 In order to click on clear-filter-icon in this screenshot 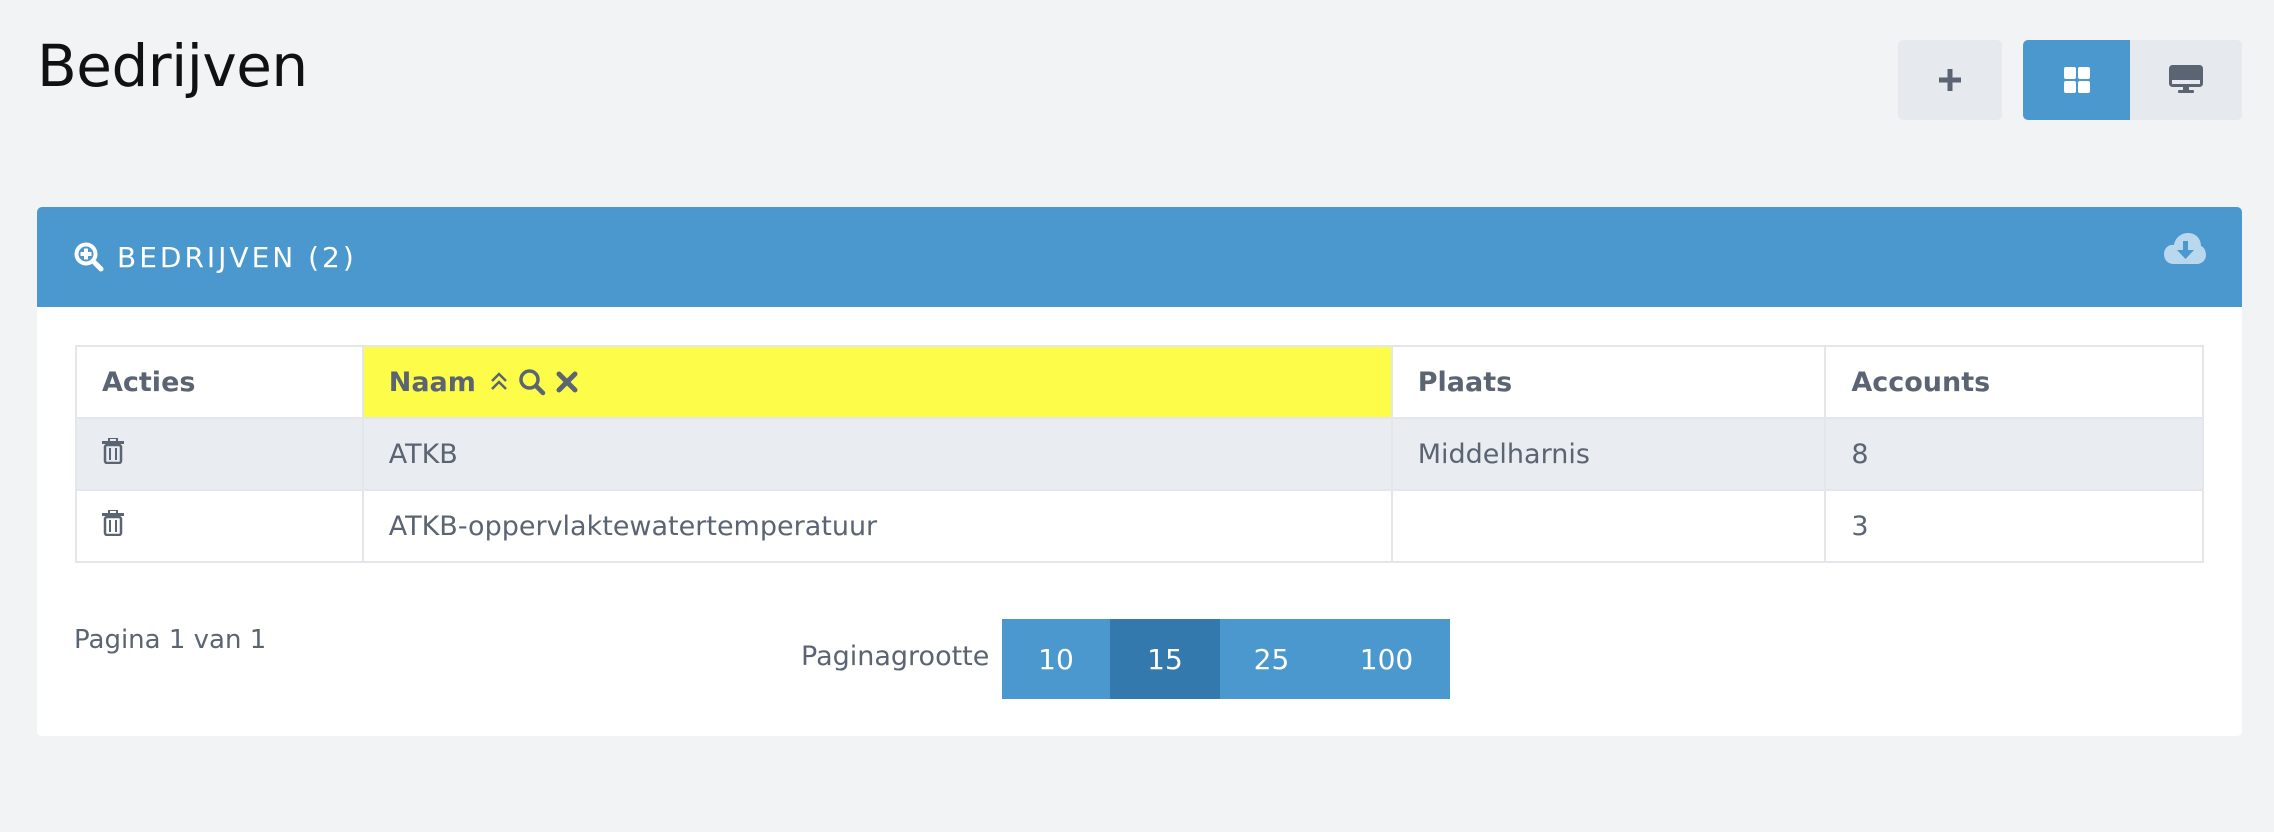, I will do `click(567, 382)`.